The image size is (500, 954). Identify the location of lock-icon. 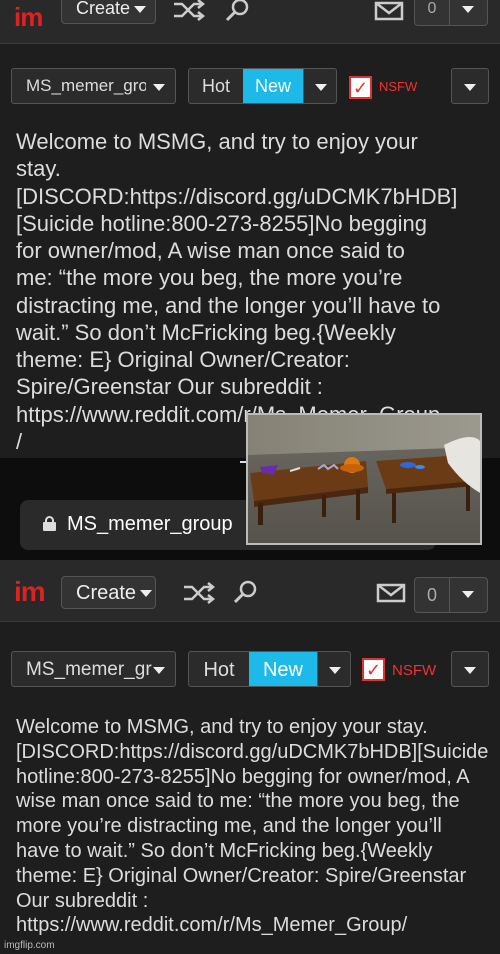
(49, 523).